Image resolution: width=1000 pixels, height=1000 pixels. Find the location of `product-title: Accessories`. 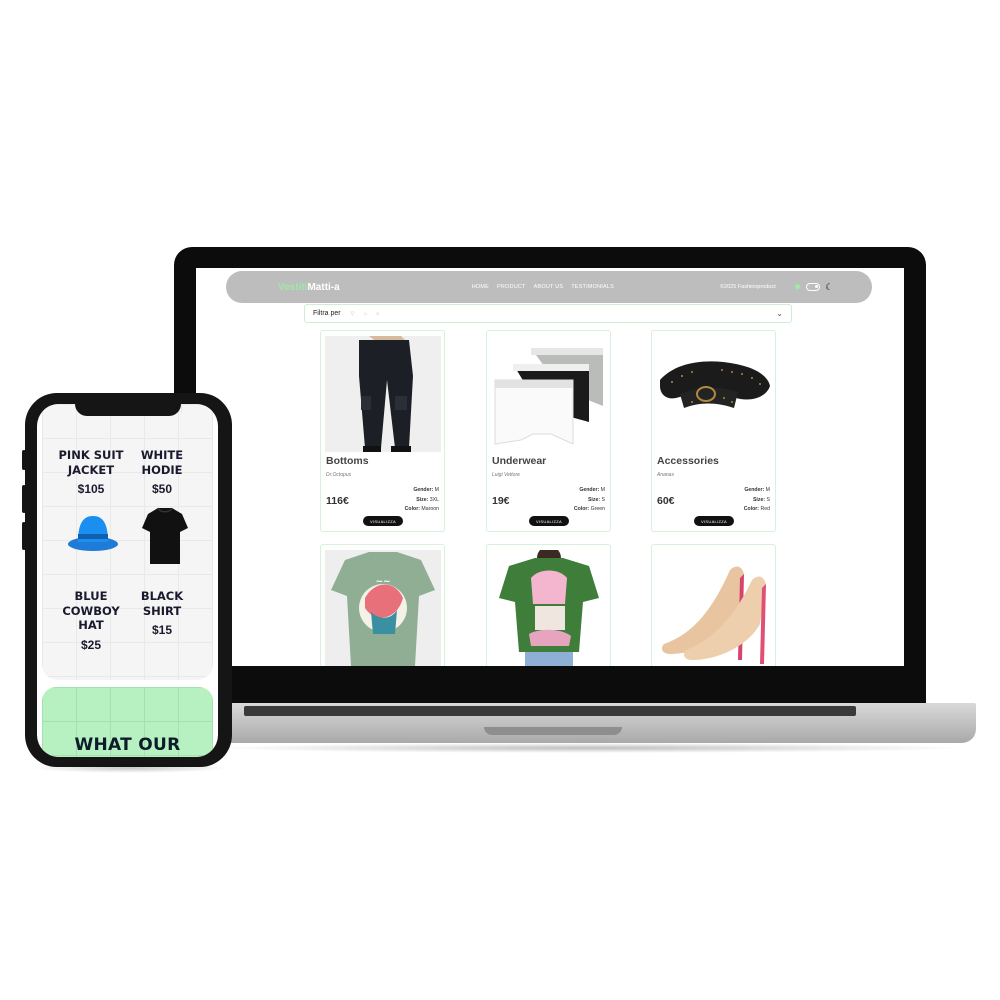

product-title: Accessories is located at coordinates (688, 461).